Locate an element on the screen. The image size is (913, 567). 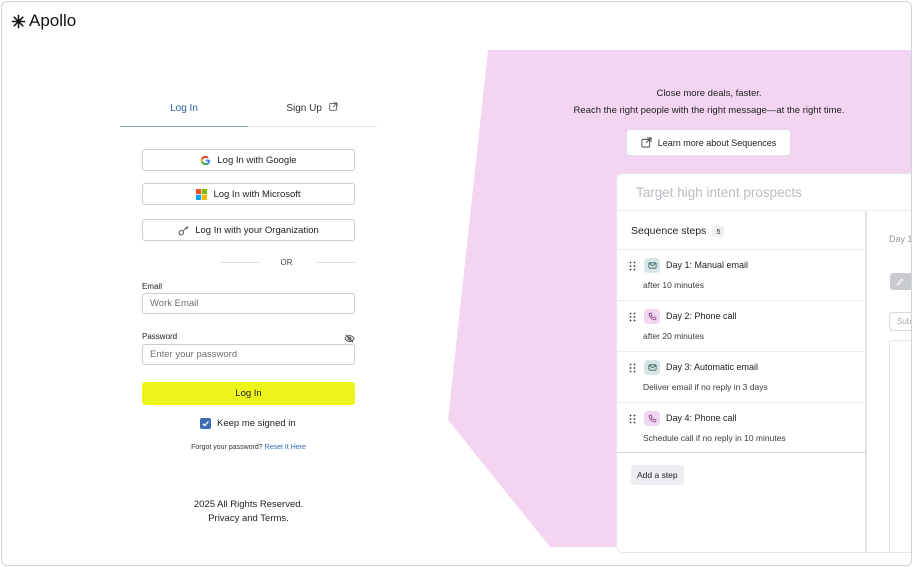
or-divider: OR is located at coordinates (248, 262).